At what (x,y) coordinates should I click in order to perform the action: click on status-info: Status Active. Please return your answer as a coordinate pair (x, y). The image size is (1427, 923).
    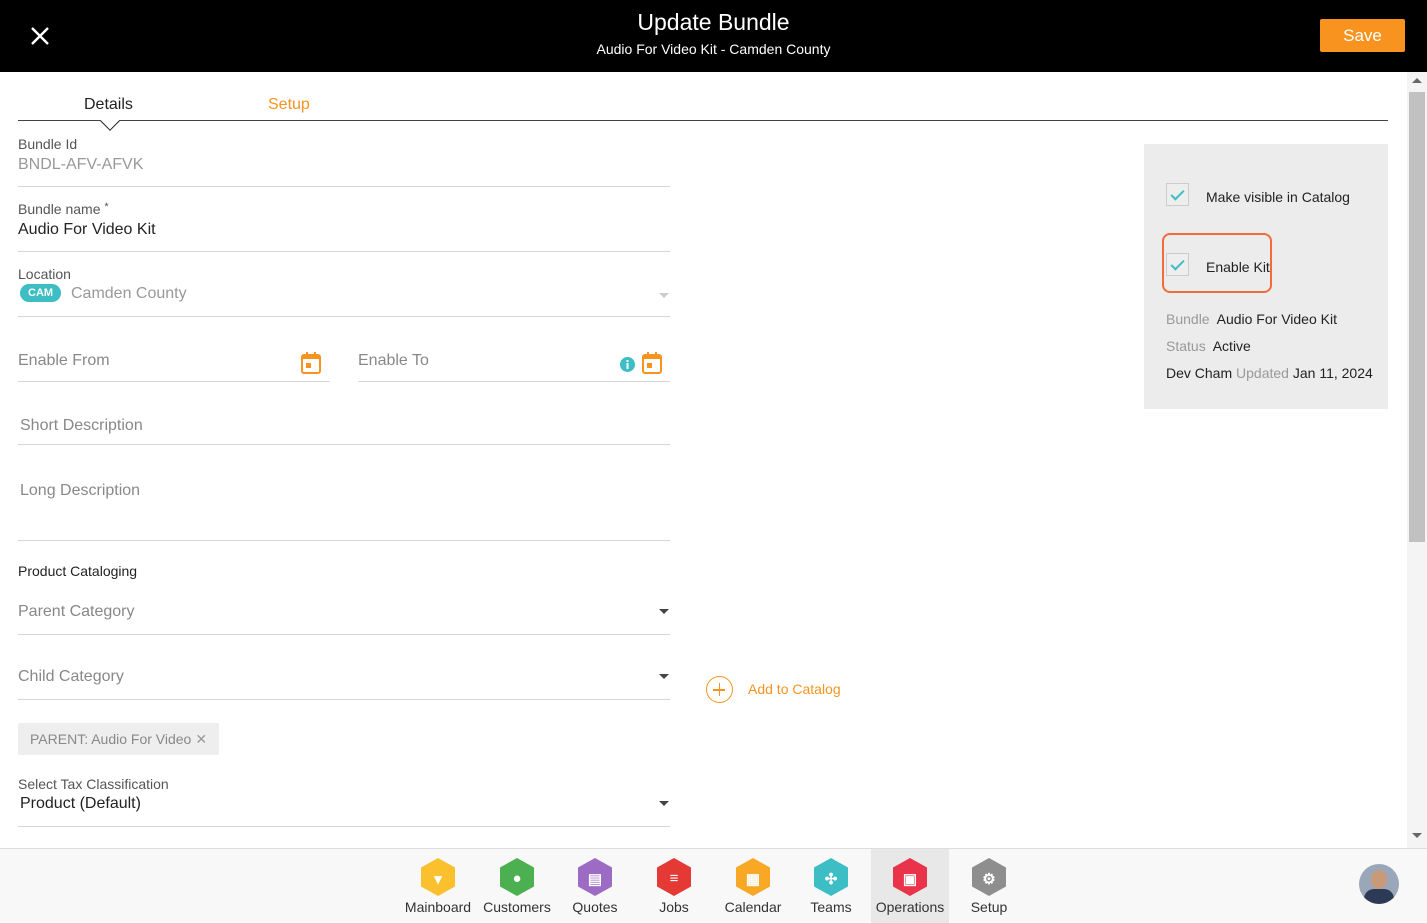
    Looking at the image, I should click on (1208, 346).